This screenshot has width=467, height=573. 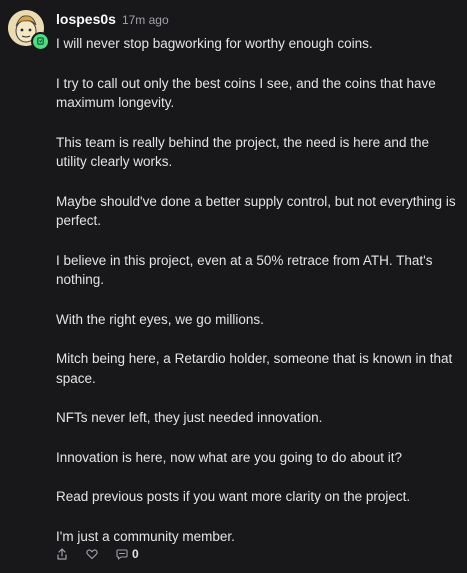 I want to click on reply-button: 0, so click(x=127, y=554).